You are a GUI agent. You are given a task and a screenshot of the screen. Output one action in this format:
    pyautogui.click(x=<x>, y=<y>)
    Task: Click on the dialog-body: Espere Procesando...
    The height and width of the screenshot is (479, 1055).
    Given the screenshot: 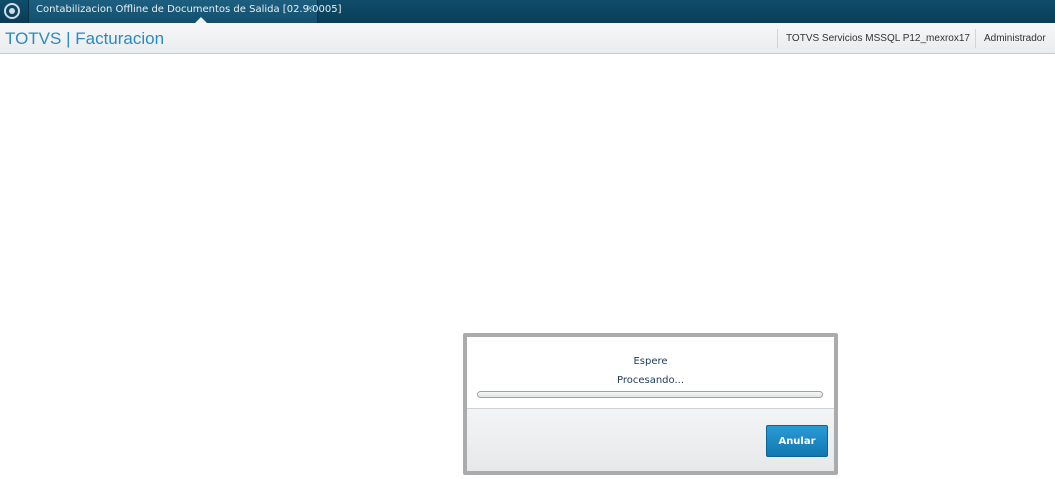 What is the action you would take?
    pyautogui.click(x=650, y=372)
    